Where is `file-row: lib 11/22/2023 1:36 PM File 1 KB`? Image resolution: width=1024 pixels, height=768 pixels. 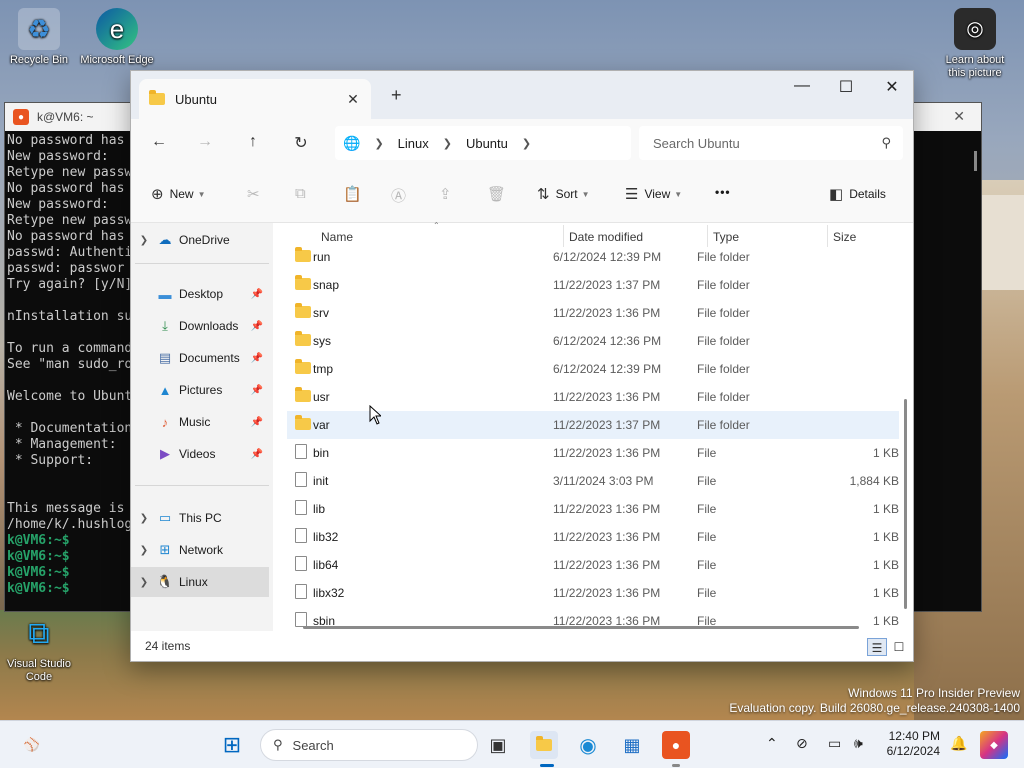 file-row: lib 11/22/2023 1:36 PM File 1 KB is located at coordinates (593, 509).